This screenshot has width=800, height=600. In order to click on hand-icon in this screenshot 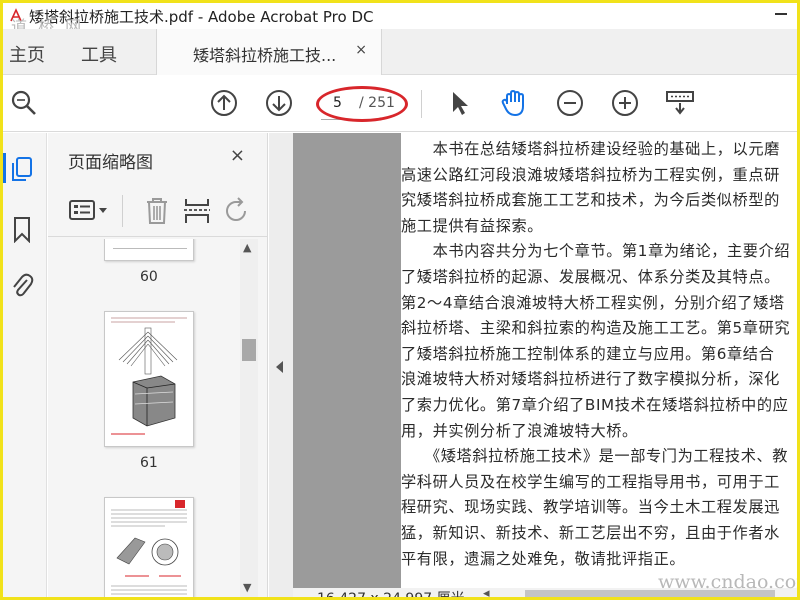, I will do `click(514, 103)`.